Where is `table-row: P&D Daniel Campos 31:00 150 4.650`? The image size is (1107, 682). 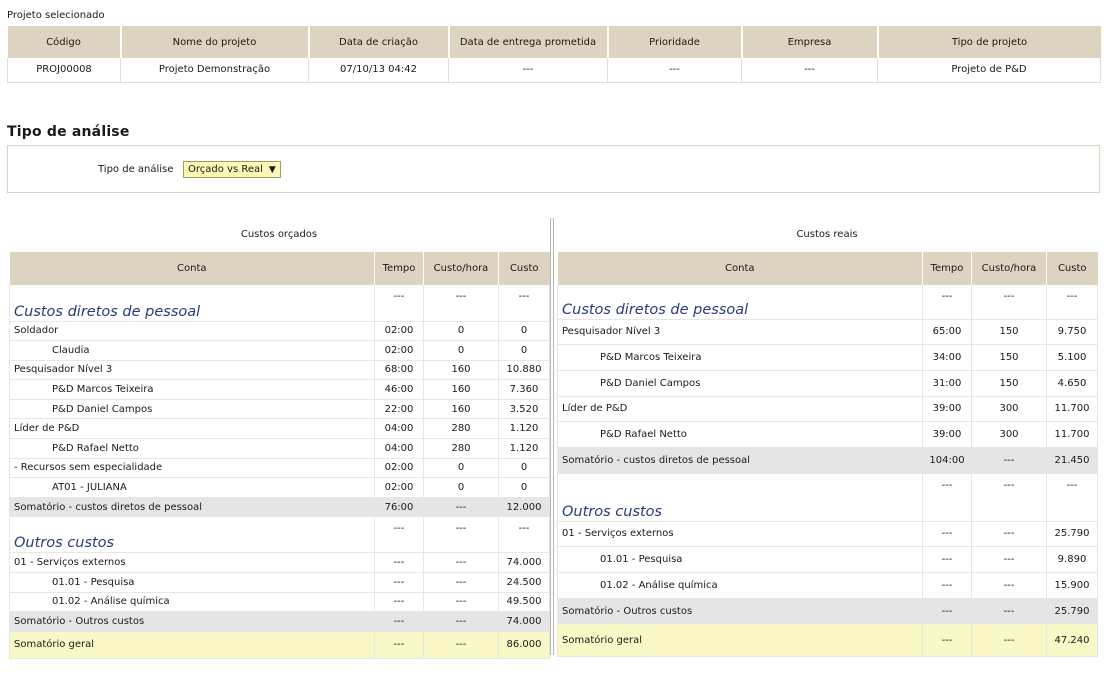
table-row: P&D Daniel Campos 31:00 150 4.650 is located at coordinates (827, 383).